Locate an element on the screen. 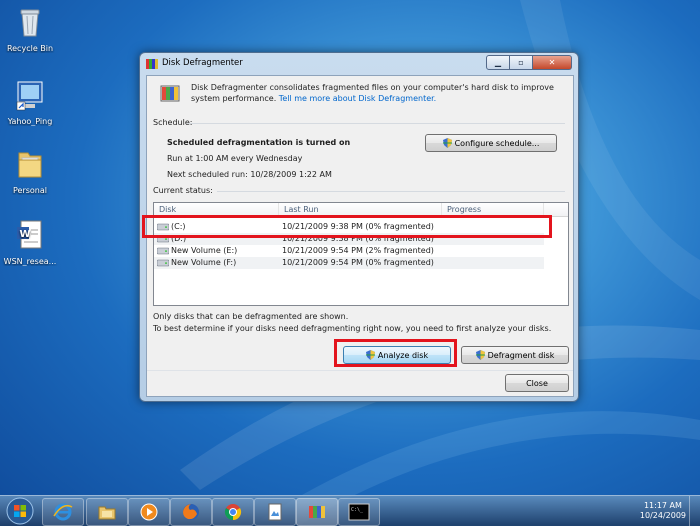 The width and height of the screenshot is (700, 526). disk-name: New Volume (F:) is located at coordinates (204, 262).